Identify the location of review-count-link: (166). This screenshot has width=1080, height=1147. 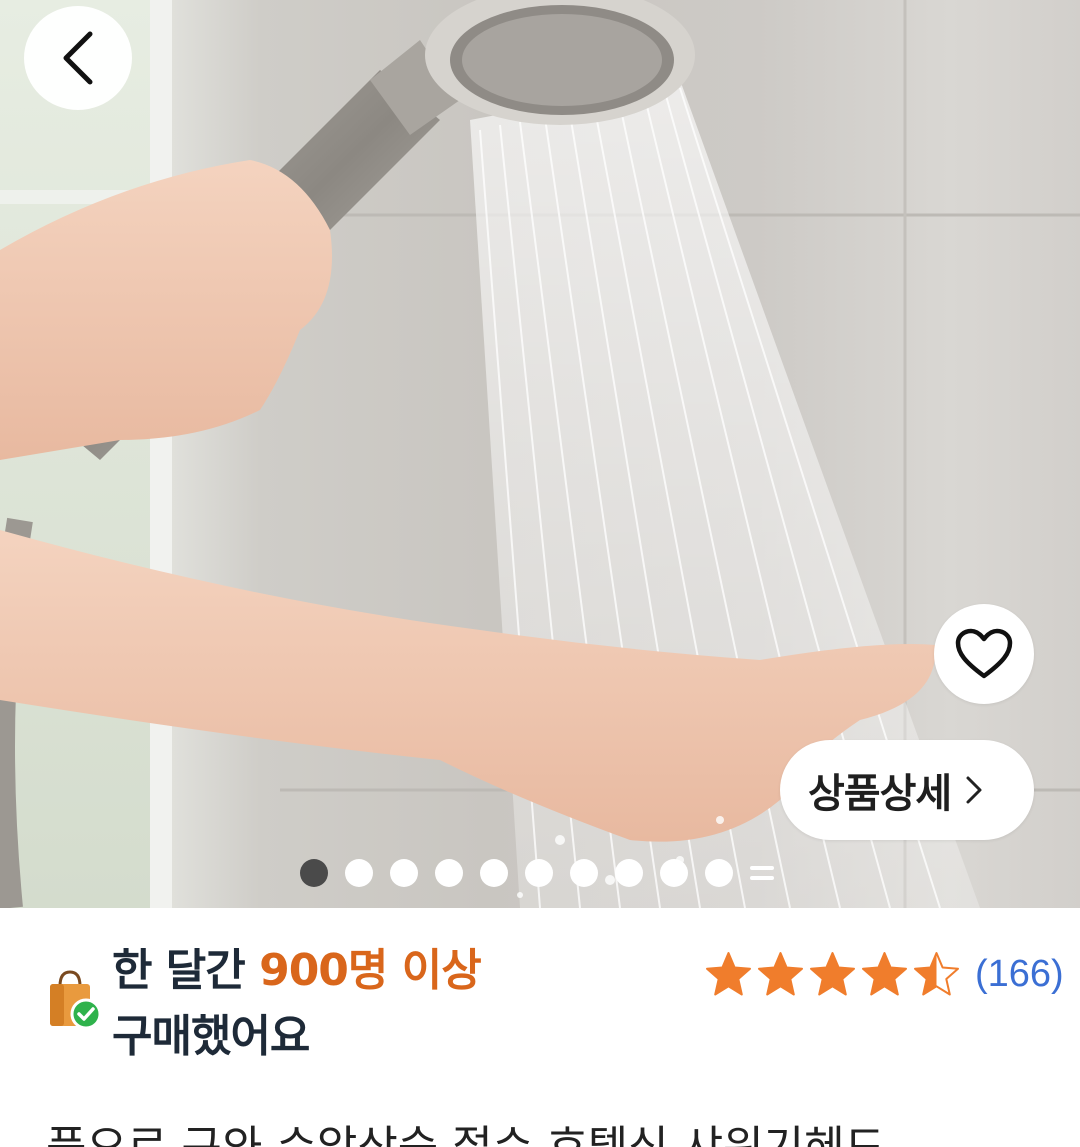
(1019, 974).